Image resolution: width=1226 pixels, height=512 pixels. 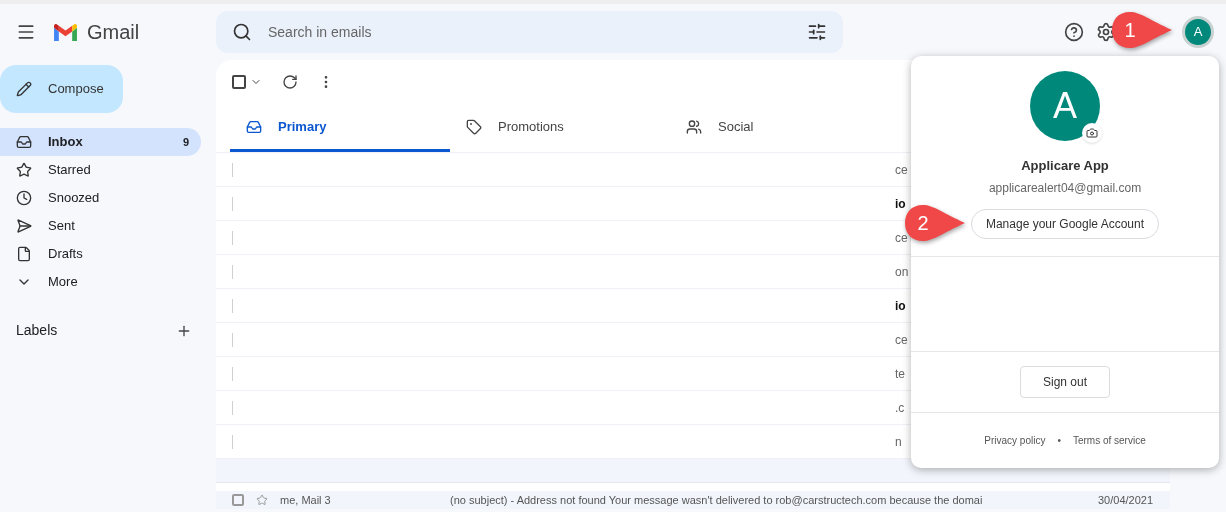 I want to click on category-tab: Social, so click(x=780, y=128).